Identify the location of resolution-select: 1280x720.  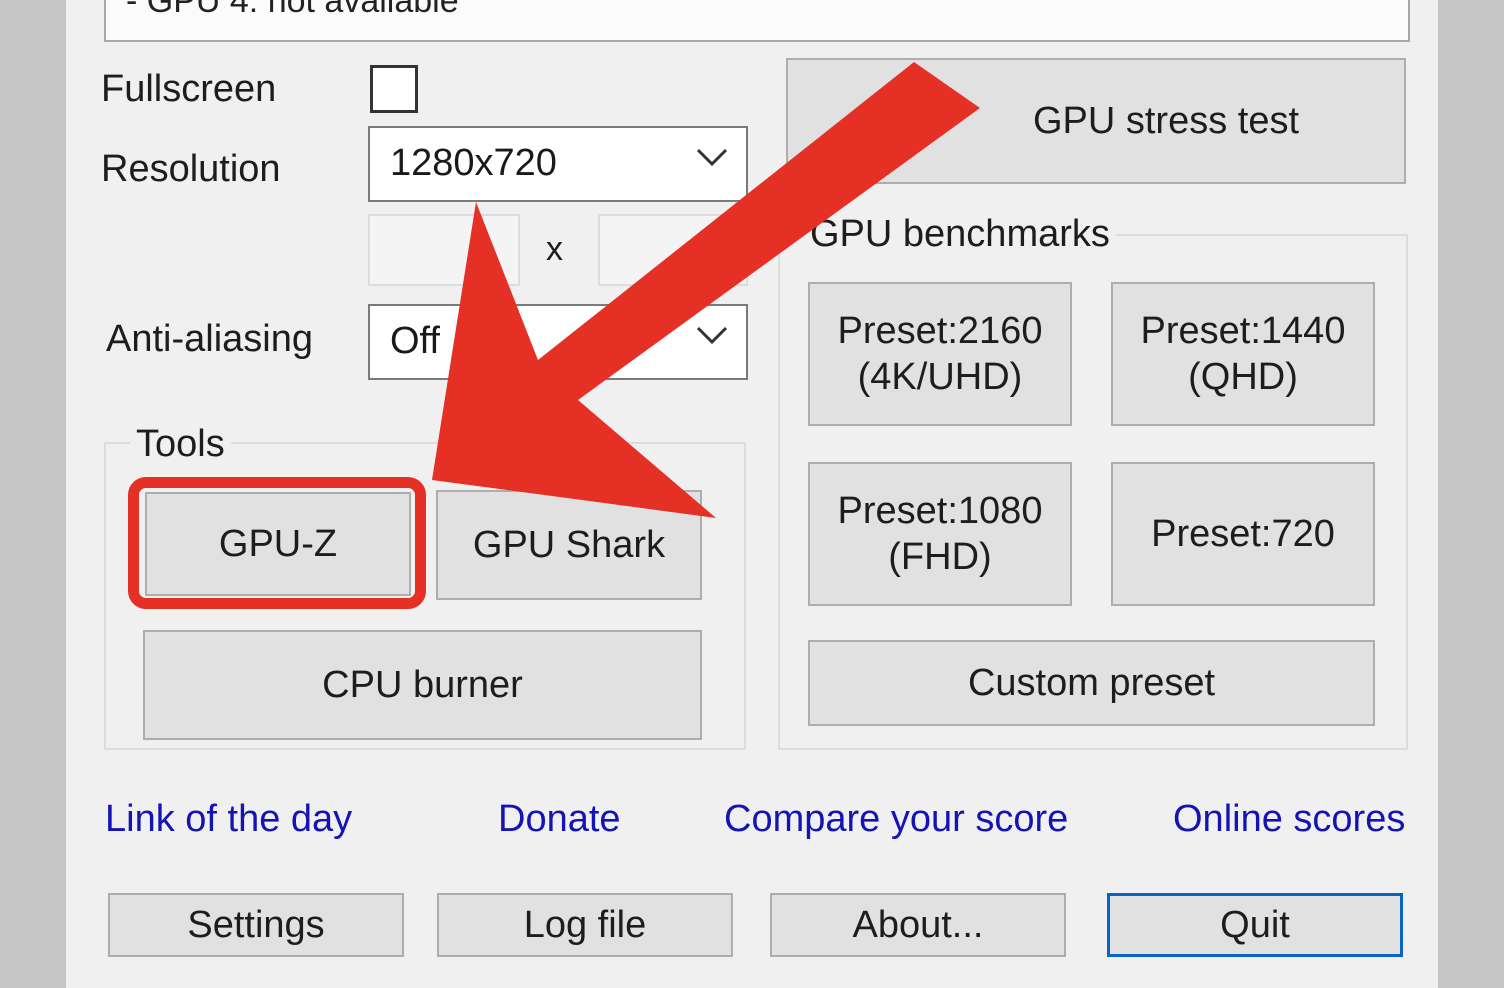
(558, 164).